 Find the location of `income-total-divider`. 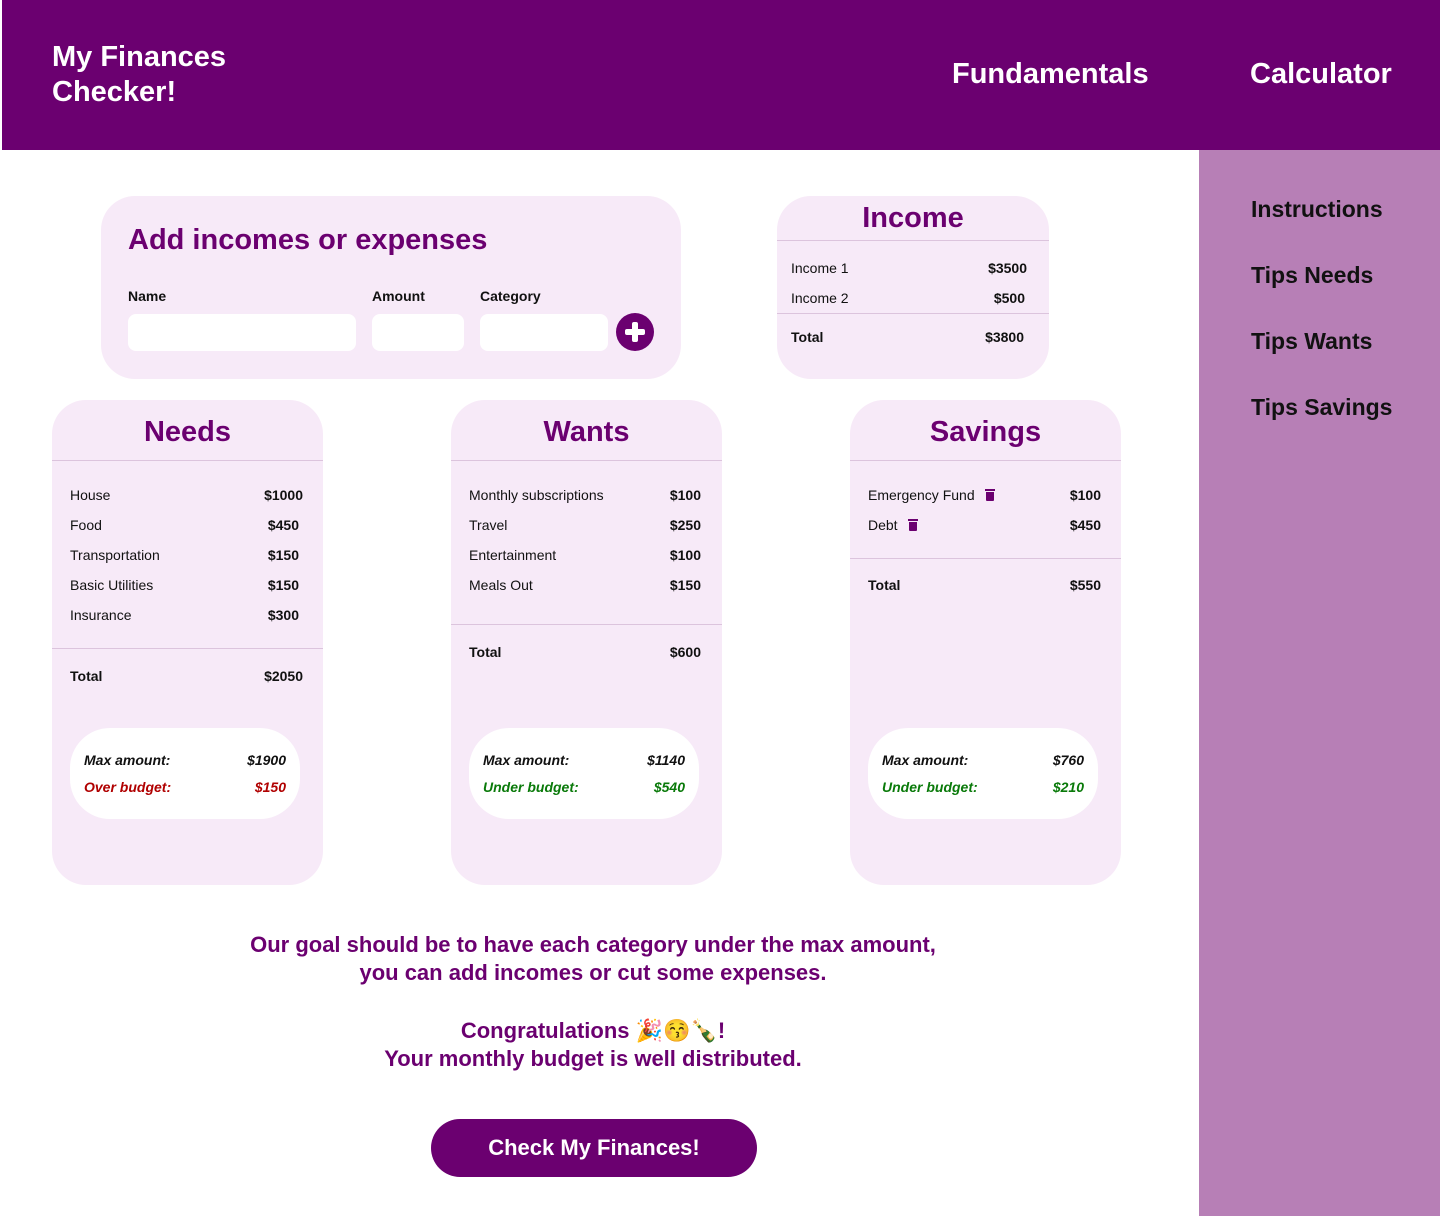

income-total-divider is located at coordinates (913, 313).